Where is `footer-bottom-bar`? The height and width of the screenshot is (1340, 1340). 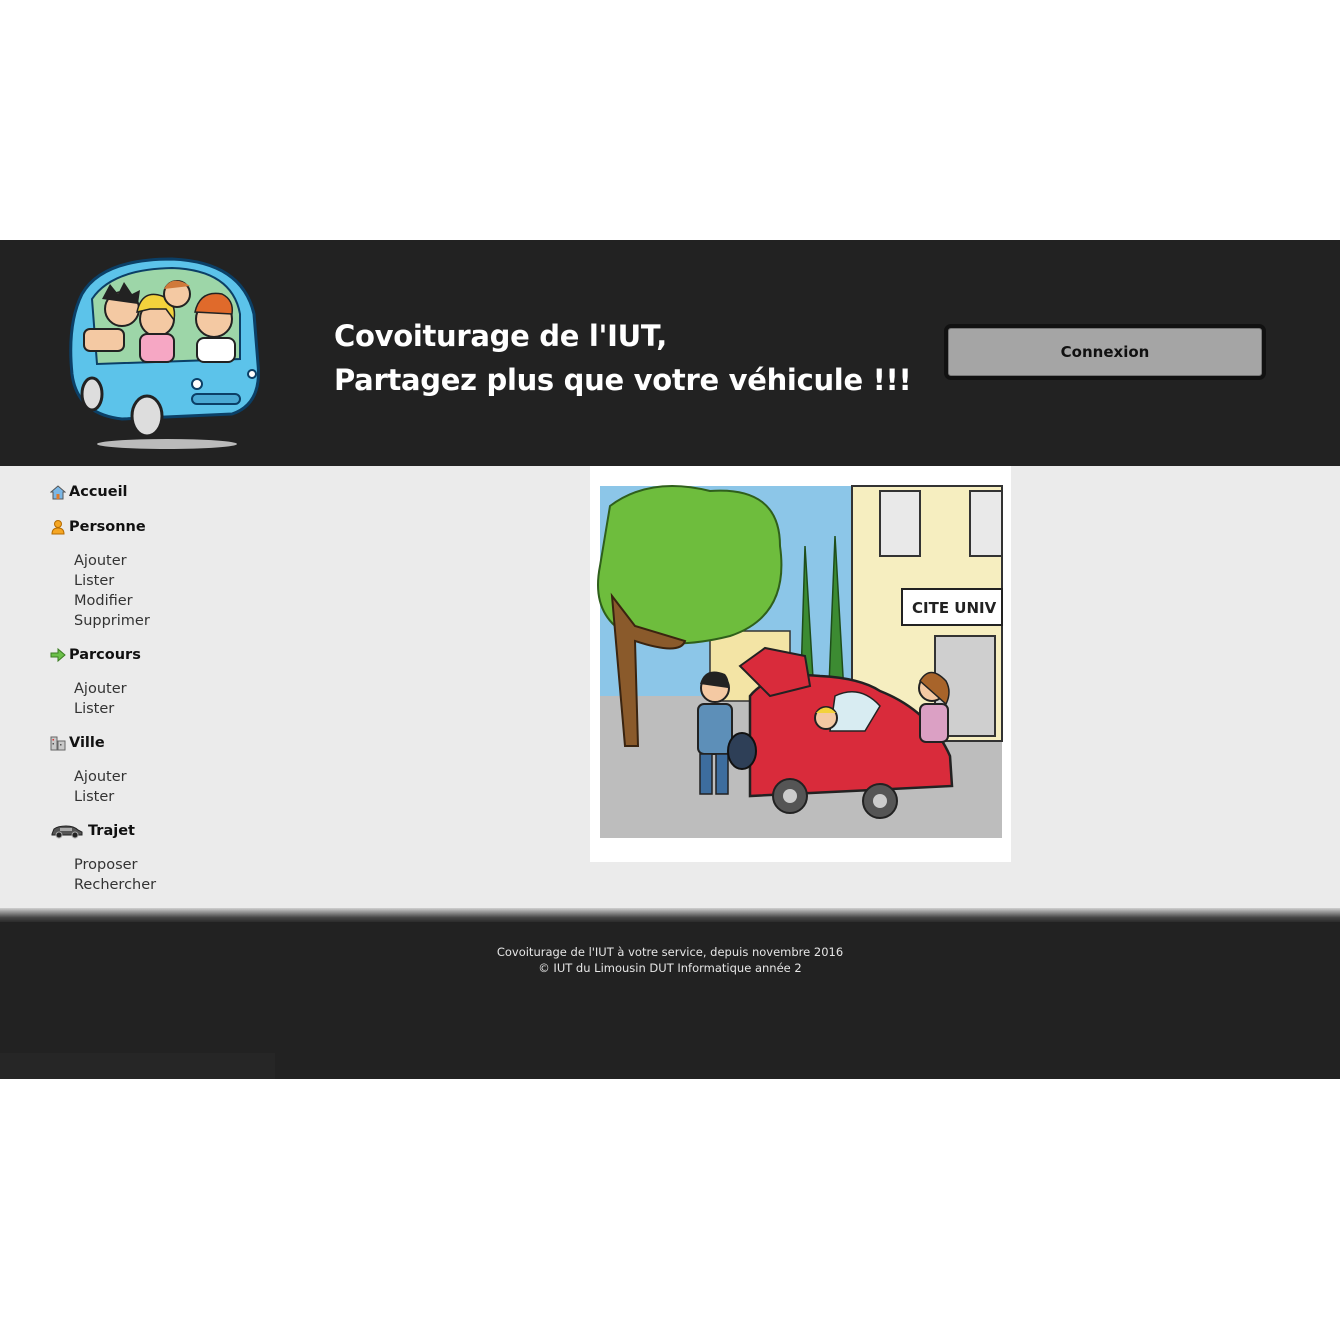
footer-bottom-bar is located at coordinates (137, 1066).